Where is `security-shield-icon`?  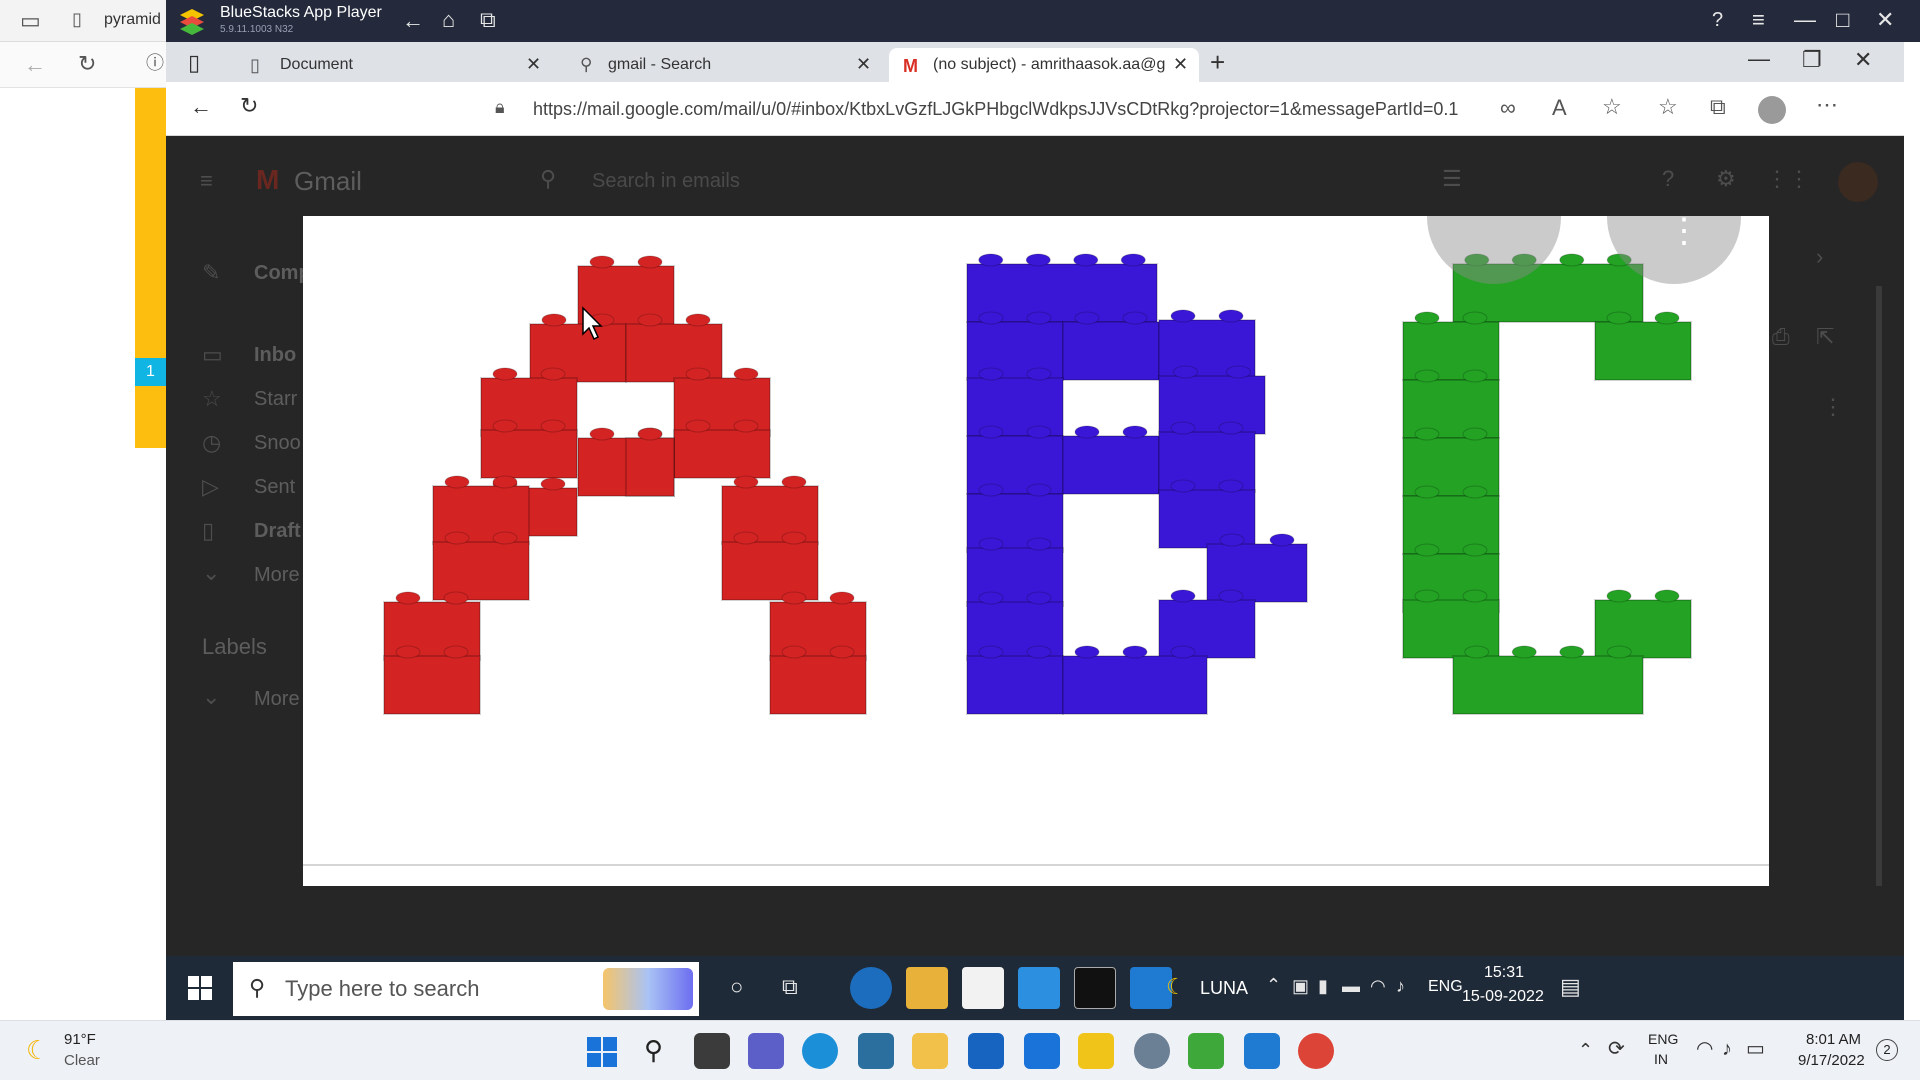
security-shield-icon is located at coordinates (1096, 1051).